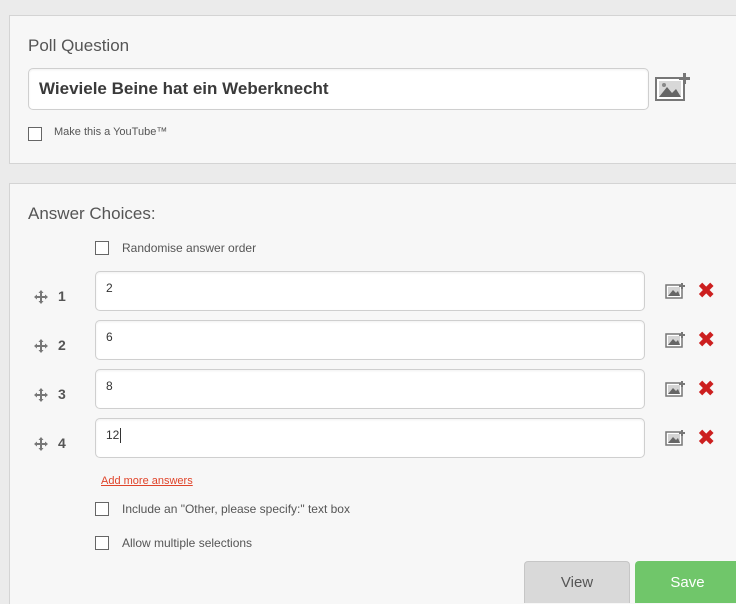 This screenshot has height=604, width=736. What do you see at coordinates (187, 543) in the screenshot?
I see `multiple-selections-label: Allow multiple selections` at bounding box center [187, 543].